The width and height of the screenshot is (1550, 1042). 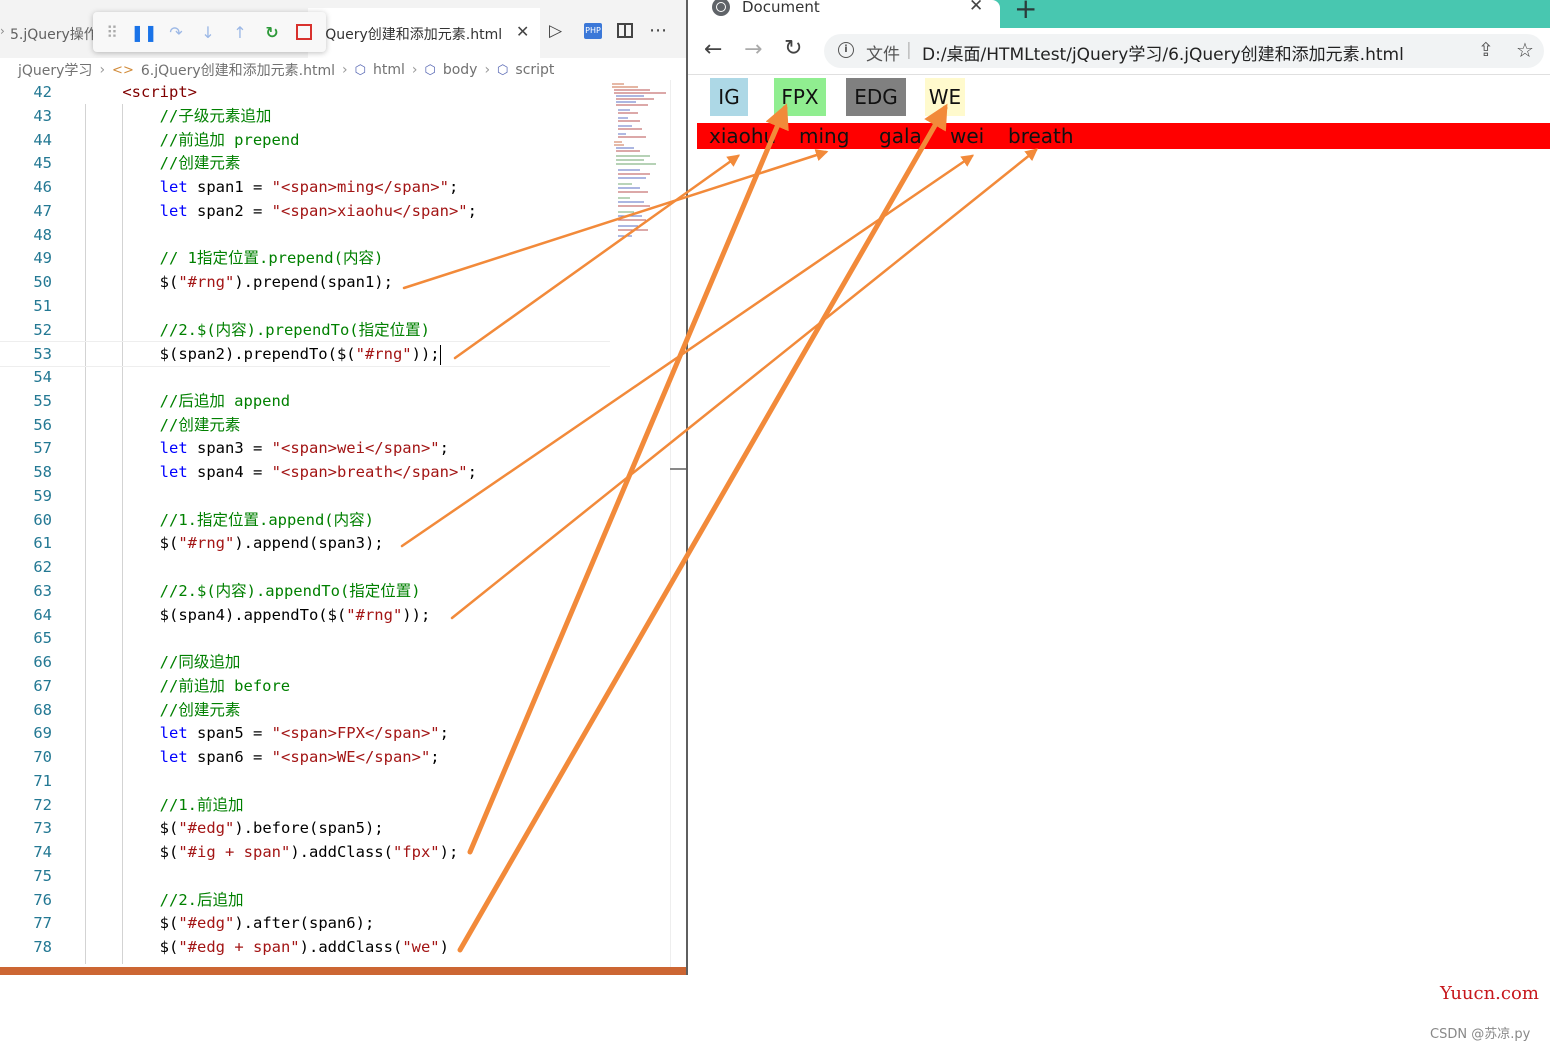 What do you see at coordinates (658, 30) in the screenshot?
I see `more-actions-icon: ⋯` at bounding box center [658, 30].